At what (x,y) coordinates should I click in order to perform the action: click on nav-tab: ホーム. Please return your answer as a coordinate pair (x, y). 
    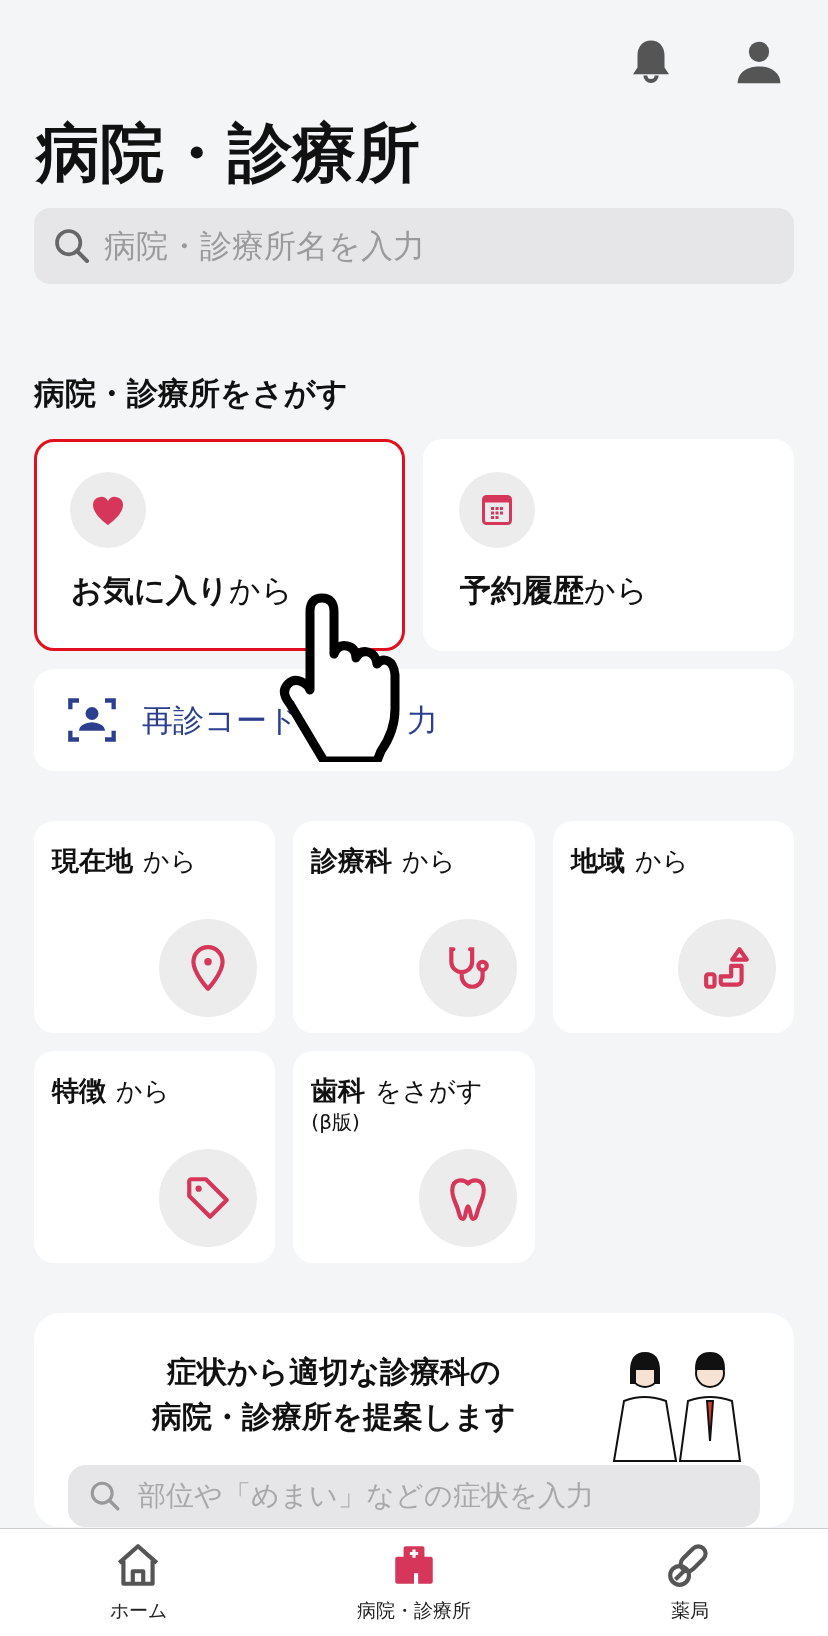
    Looking at the image, I should click on (138, 1582).